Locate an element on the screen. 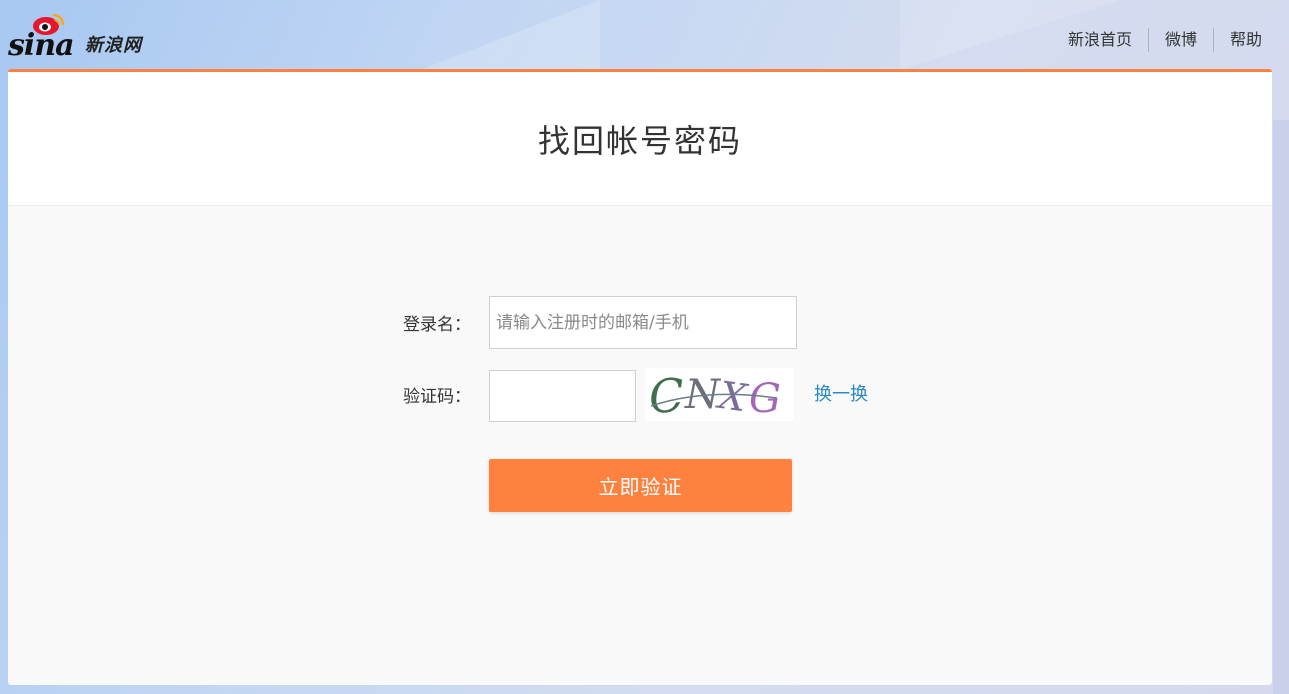  captcha-image: C N X G is located at coordinates (719, 394).